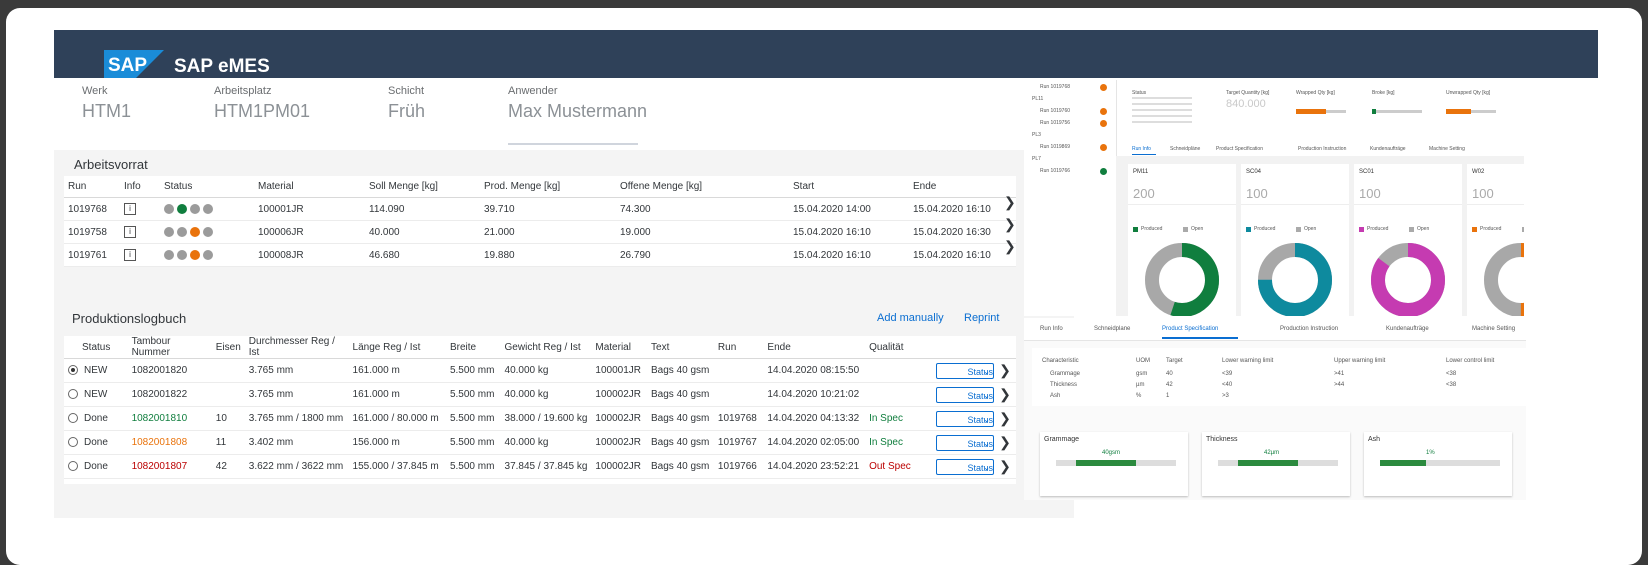 The image size is (1648, 565). What do you see at coordinates (1141, 149) in the screenshot?
I see `run-tab: Run Info` at bounding box center [1141, 149].